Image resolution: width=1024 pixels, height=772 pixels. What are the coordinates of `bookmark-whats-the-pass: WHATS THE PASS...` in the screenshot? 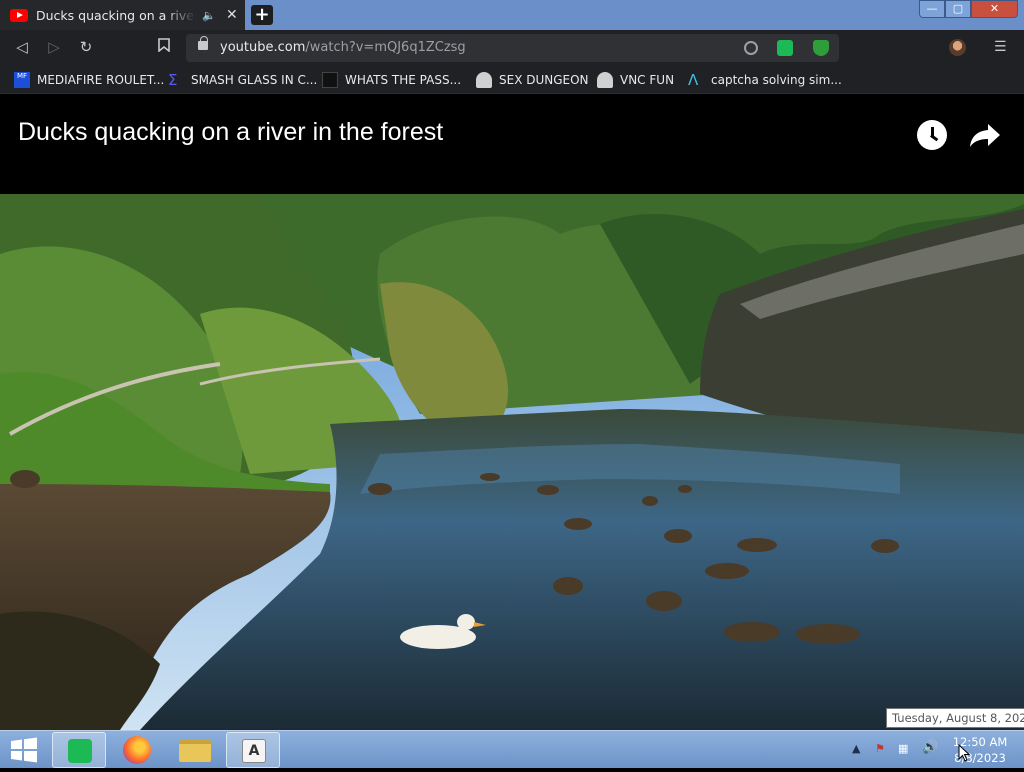 It's located at (391, 80).